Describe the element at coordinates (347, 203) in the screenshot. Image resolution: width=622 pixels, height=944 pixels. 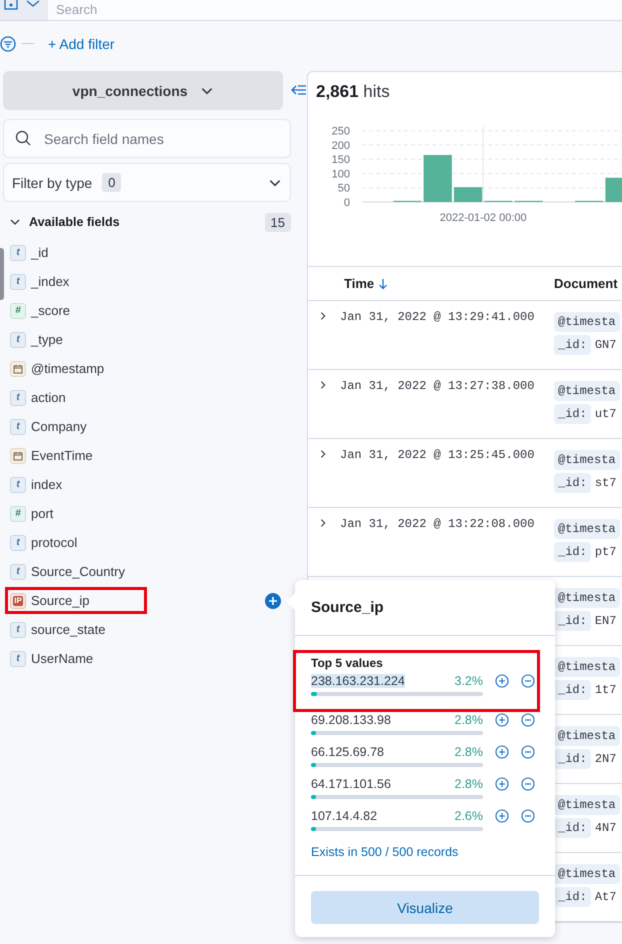
I see `y-tick-label: 0` at that location.